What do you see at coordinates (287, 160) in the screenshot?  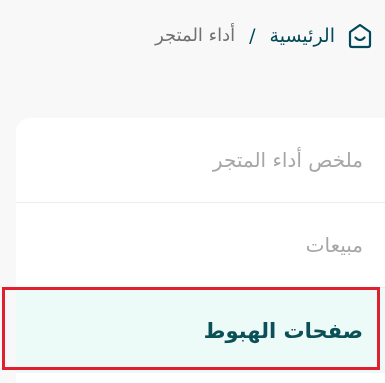 I see `menu-item-label: ملخص أداء المتجر` at bounding box center [287, 160].